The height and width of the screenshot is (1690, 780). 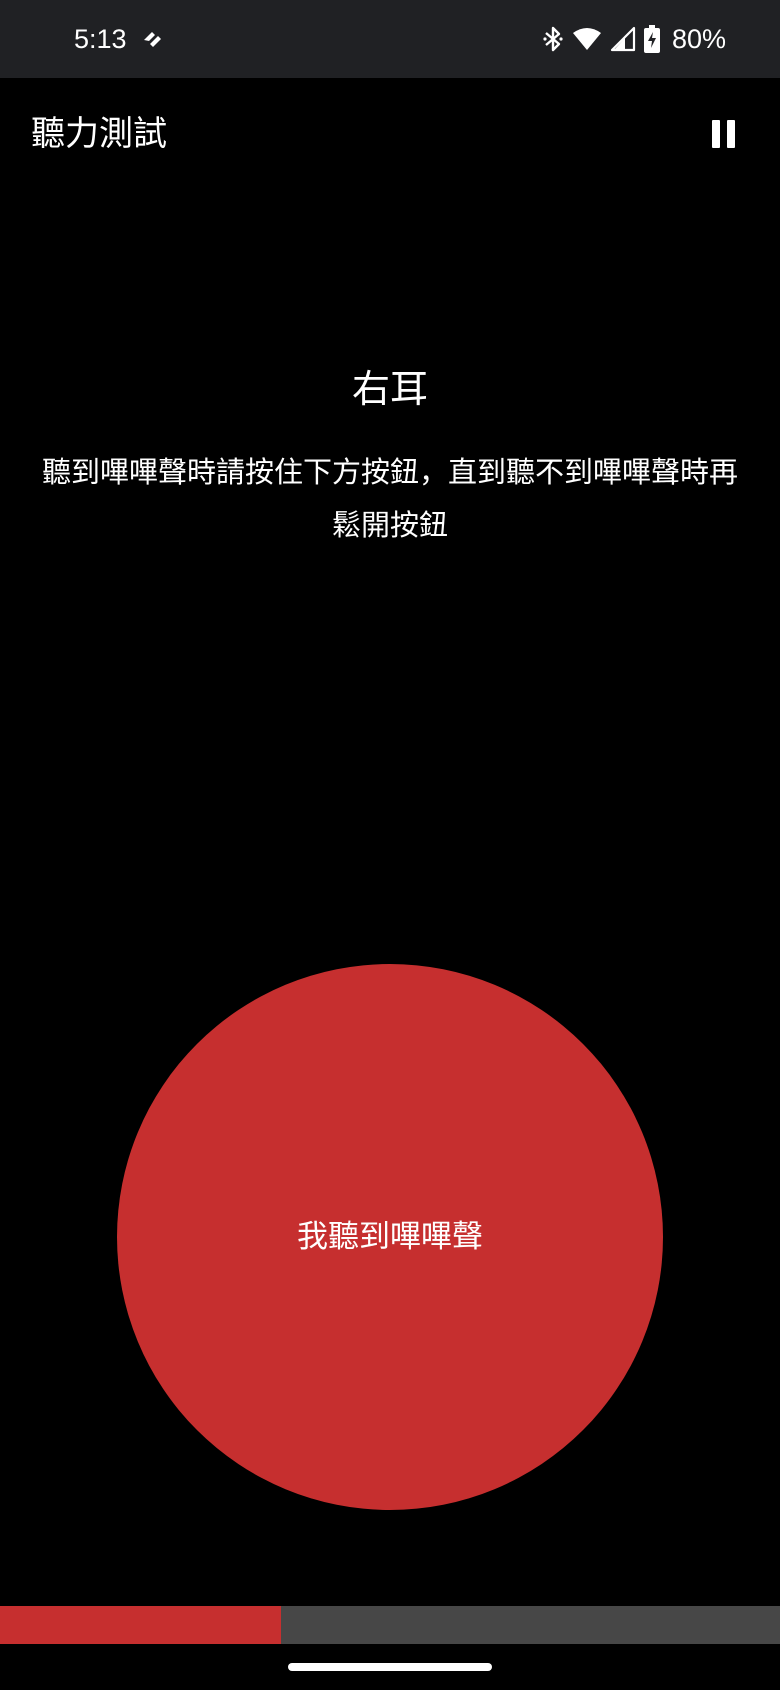 What do you see at coordinates (698, 39) in the screenshot?
I see `battery-percentage: 80%` at bounding box center [698, 39].